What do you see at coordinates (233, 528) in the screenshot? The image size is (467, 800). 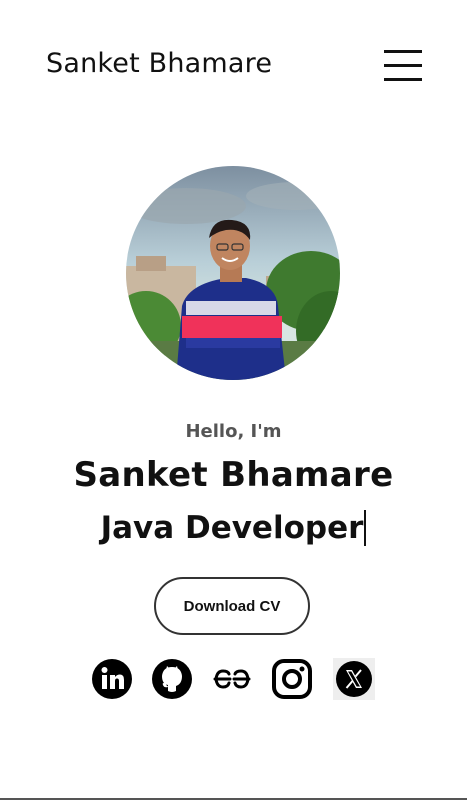 I see `role-title: Java Developer` at bounding box center [233, 528].